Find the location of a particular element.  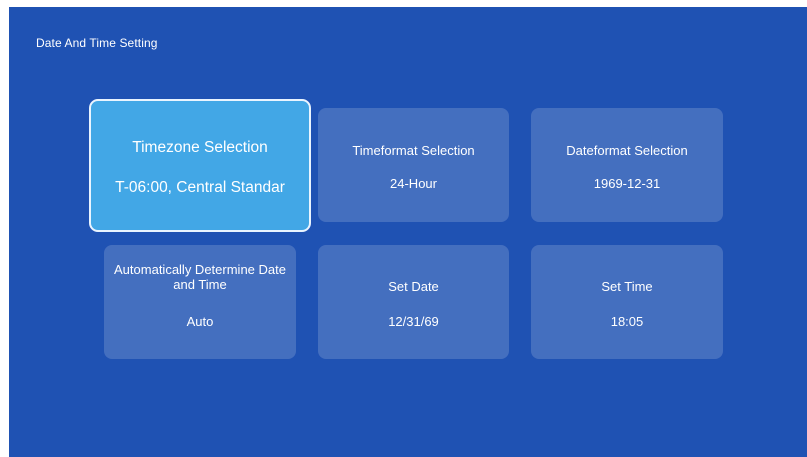

set-time-tile: Set Time 18:05 is located at coordinates (627, 302).